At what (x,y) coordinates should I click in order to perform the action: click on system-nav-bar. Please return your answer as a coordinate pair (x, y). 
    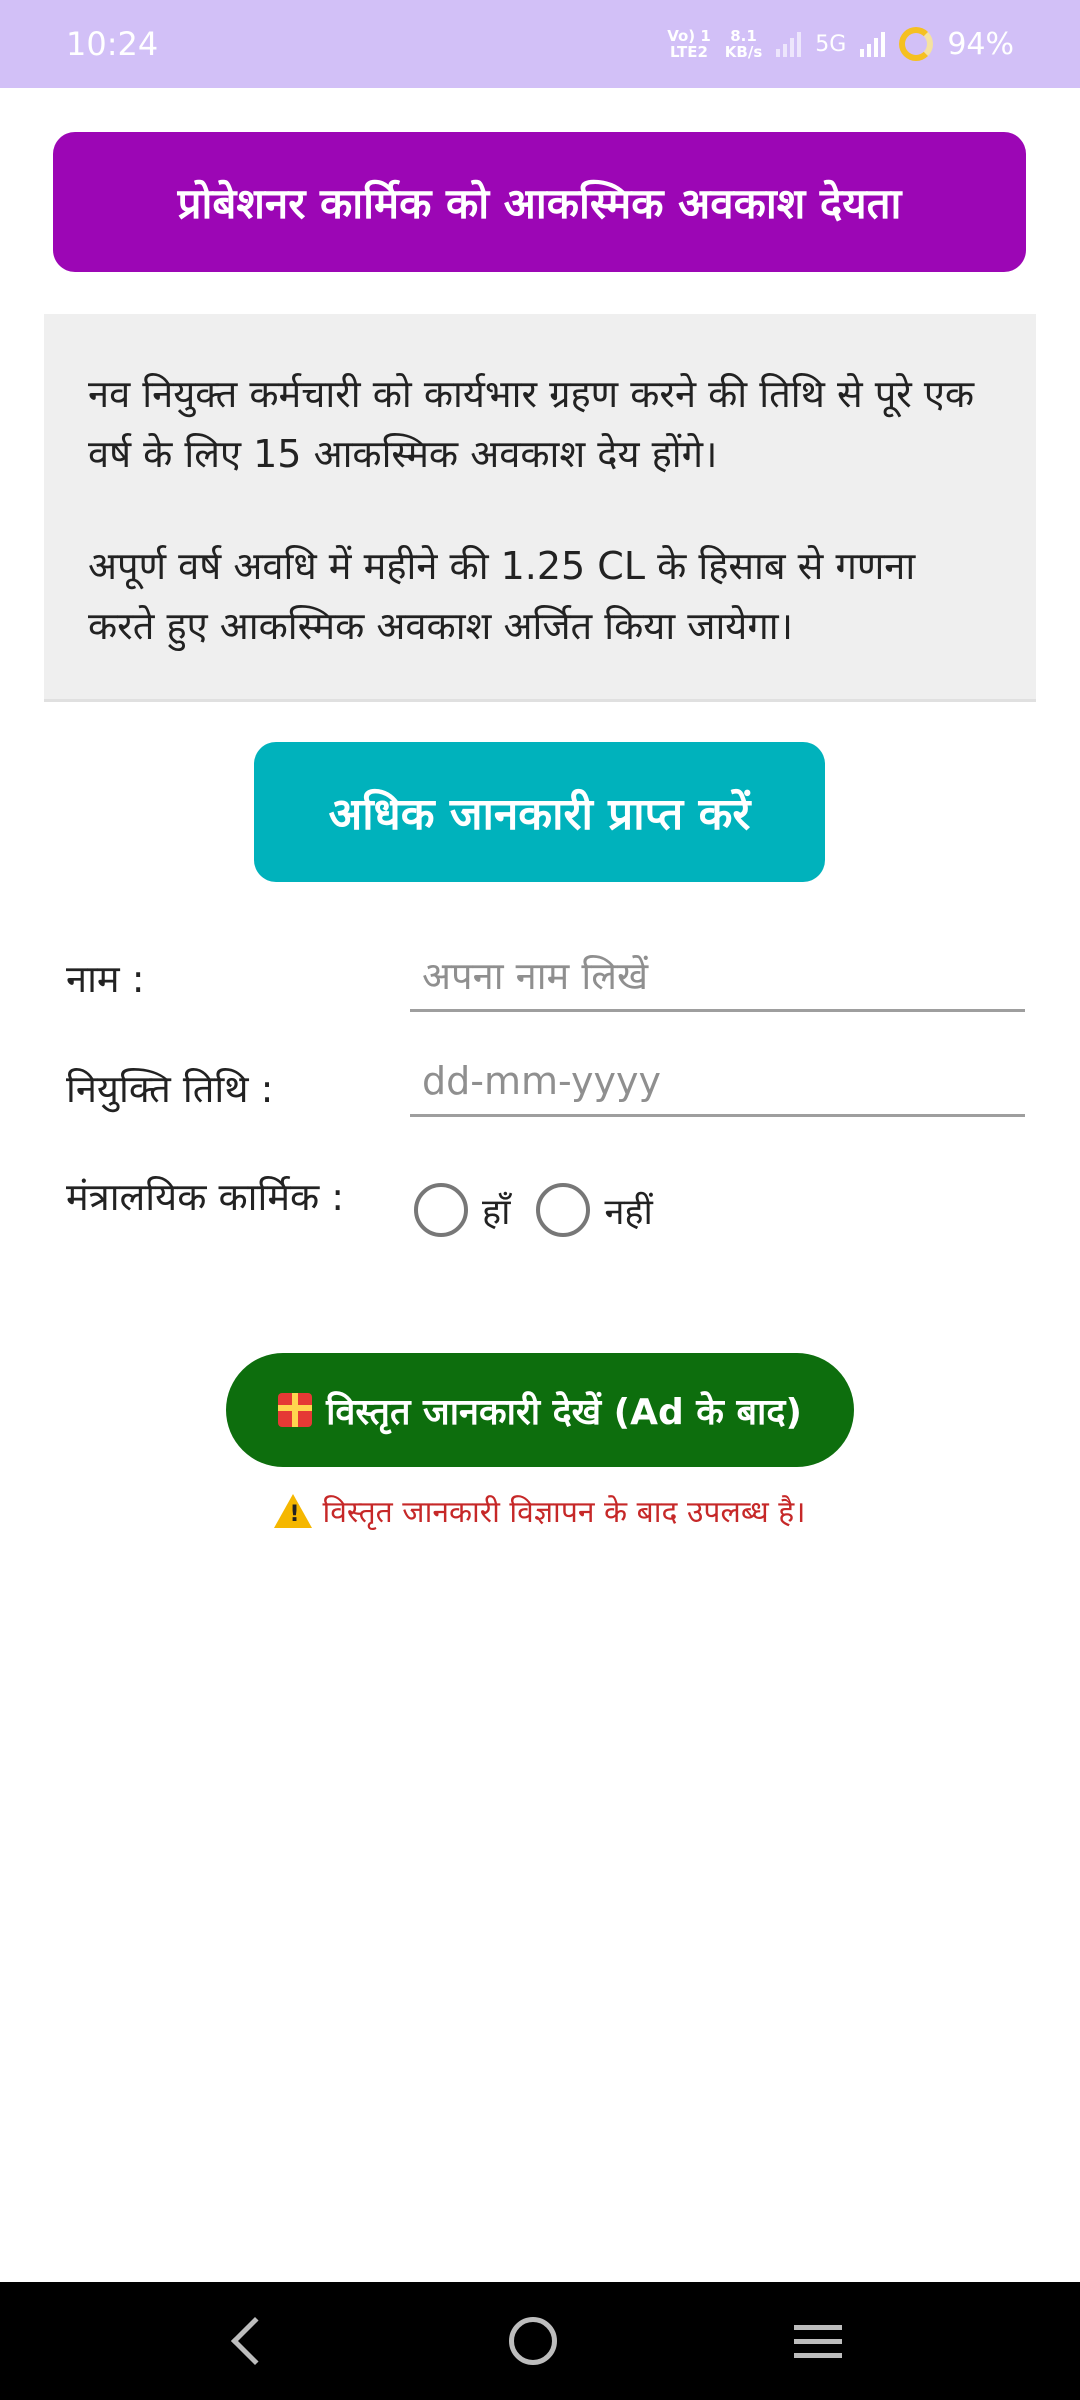
    Looking at the image, I should click on (540, 2341).